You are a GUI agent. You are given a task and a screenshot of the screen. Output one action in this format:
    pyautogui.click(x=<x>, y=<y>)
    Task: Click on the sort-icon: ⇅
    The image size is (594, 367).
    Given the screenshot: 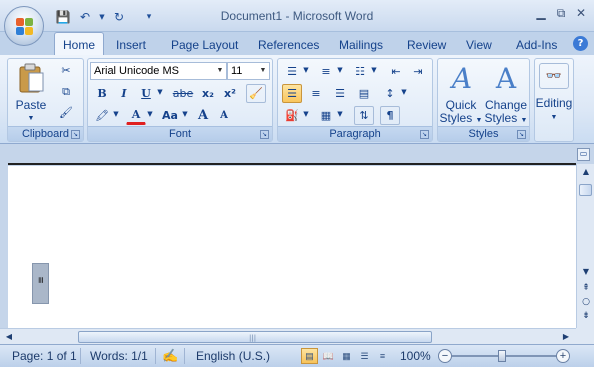 What is the action you would take?
    pyautogui.click(x=364, y=115)
    